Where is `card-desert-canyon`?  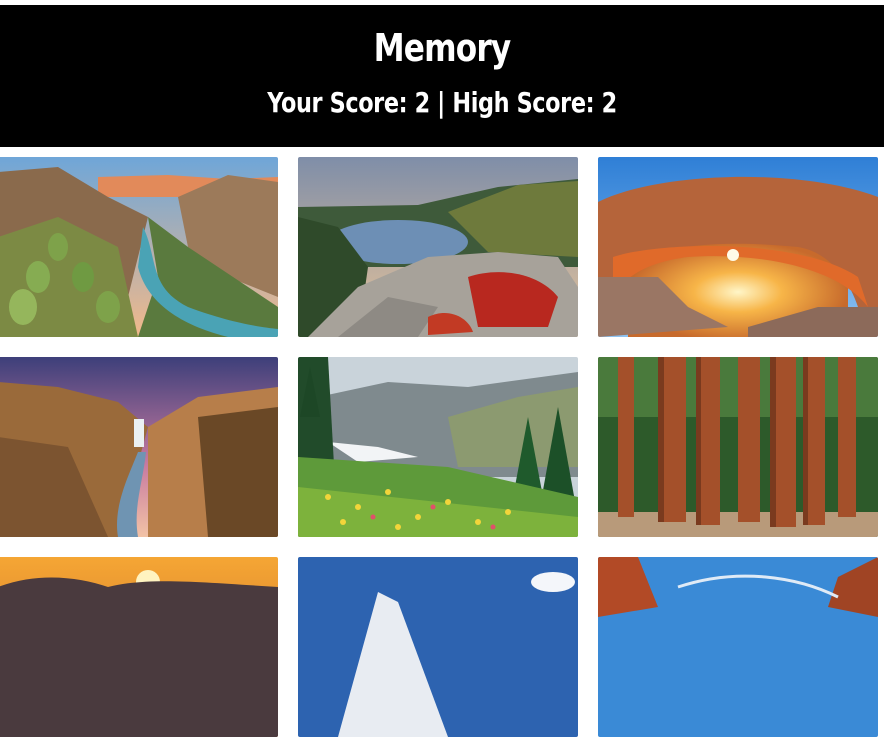
card-desert-canyon is located at coordinates (139, 247).